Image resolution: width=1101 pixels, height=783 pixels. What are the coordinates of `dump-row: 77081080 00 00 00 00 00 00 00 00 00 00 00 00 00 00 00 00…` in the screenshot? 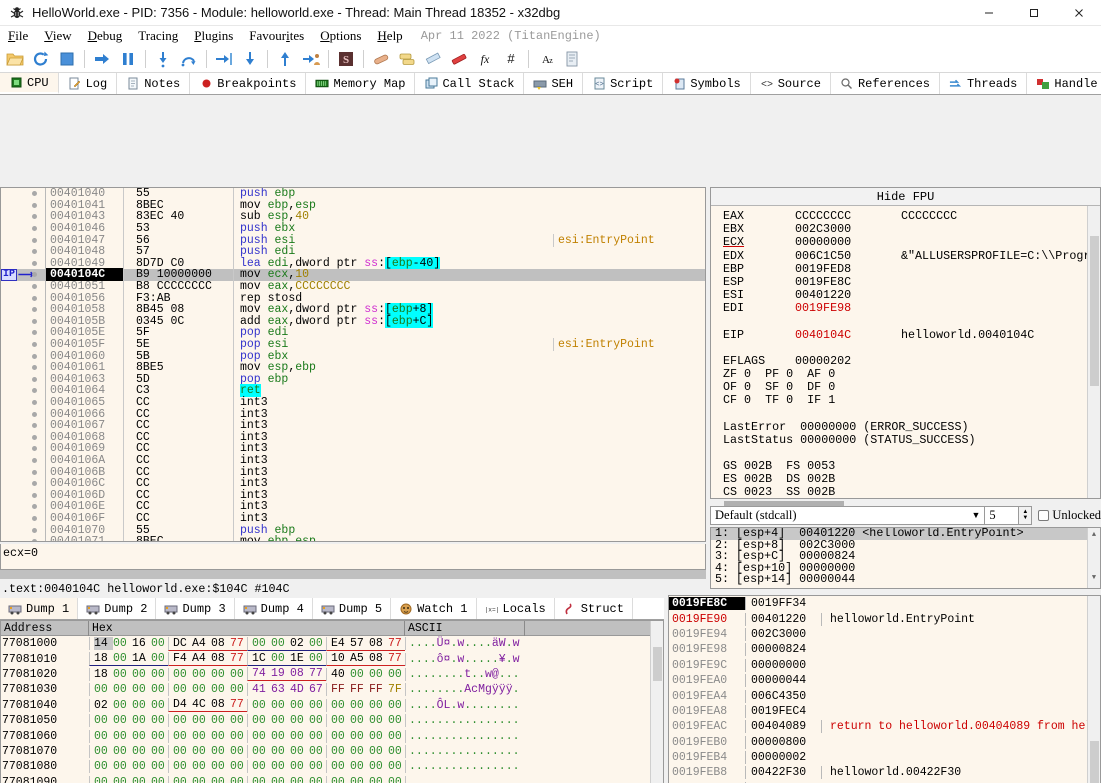 It's located at (332, 766).